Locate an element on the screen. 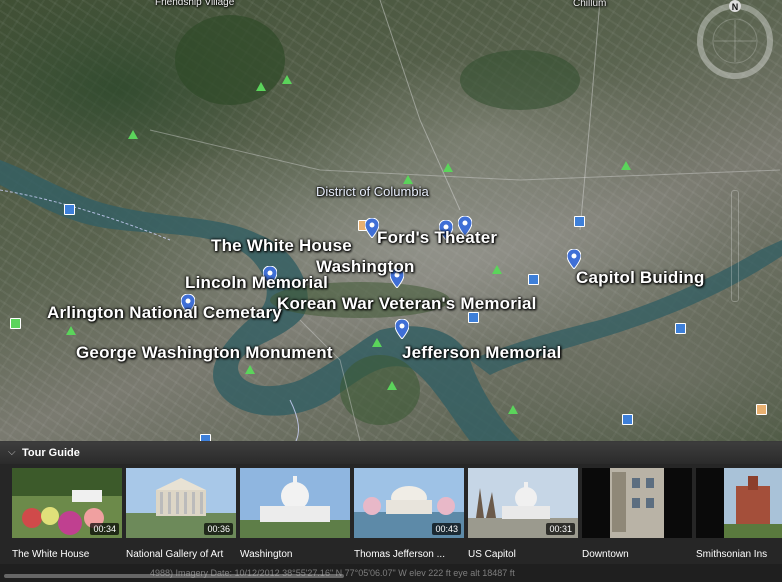 The image size is (782, 582). tour-item-label: Downtown is located at coordinates (605, 554).